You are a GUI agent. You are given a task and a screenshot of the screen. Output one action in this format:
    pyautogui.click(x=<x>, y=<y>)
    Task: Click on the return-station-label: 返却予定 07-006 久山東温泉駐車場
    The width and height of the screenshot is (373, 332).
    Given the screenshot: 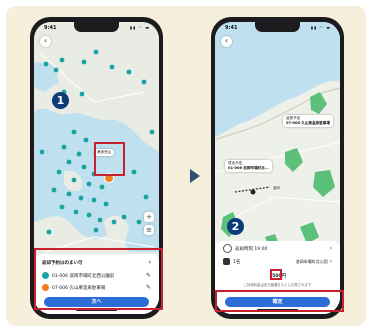 What is the action you would take?
    pyautogui.click(x=308, y=121)
    